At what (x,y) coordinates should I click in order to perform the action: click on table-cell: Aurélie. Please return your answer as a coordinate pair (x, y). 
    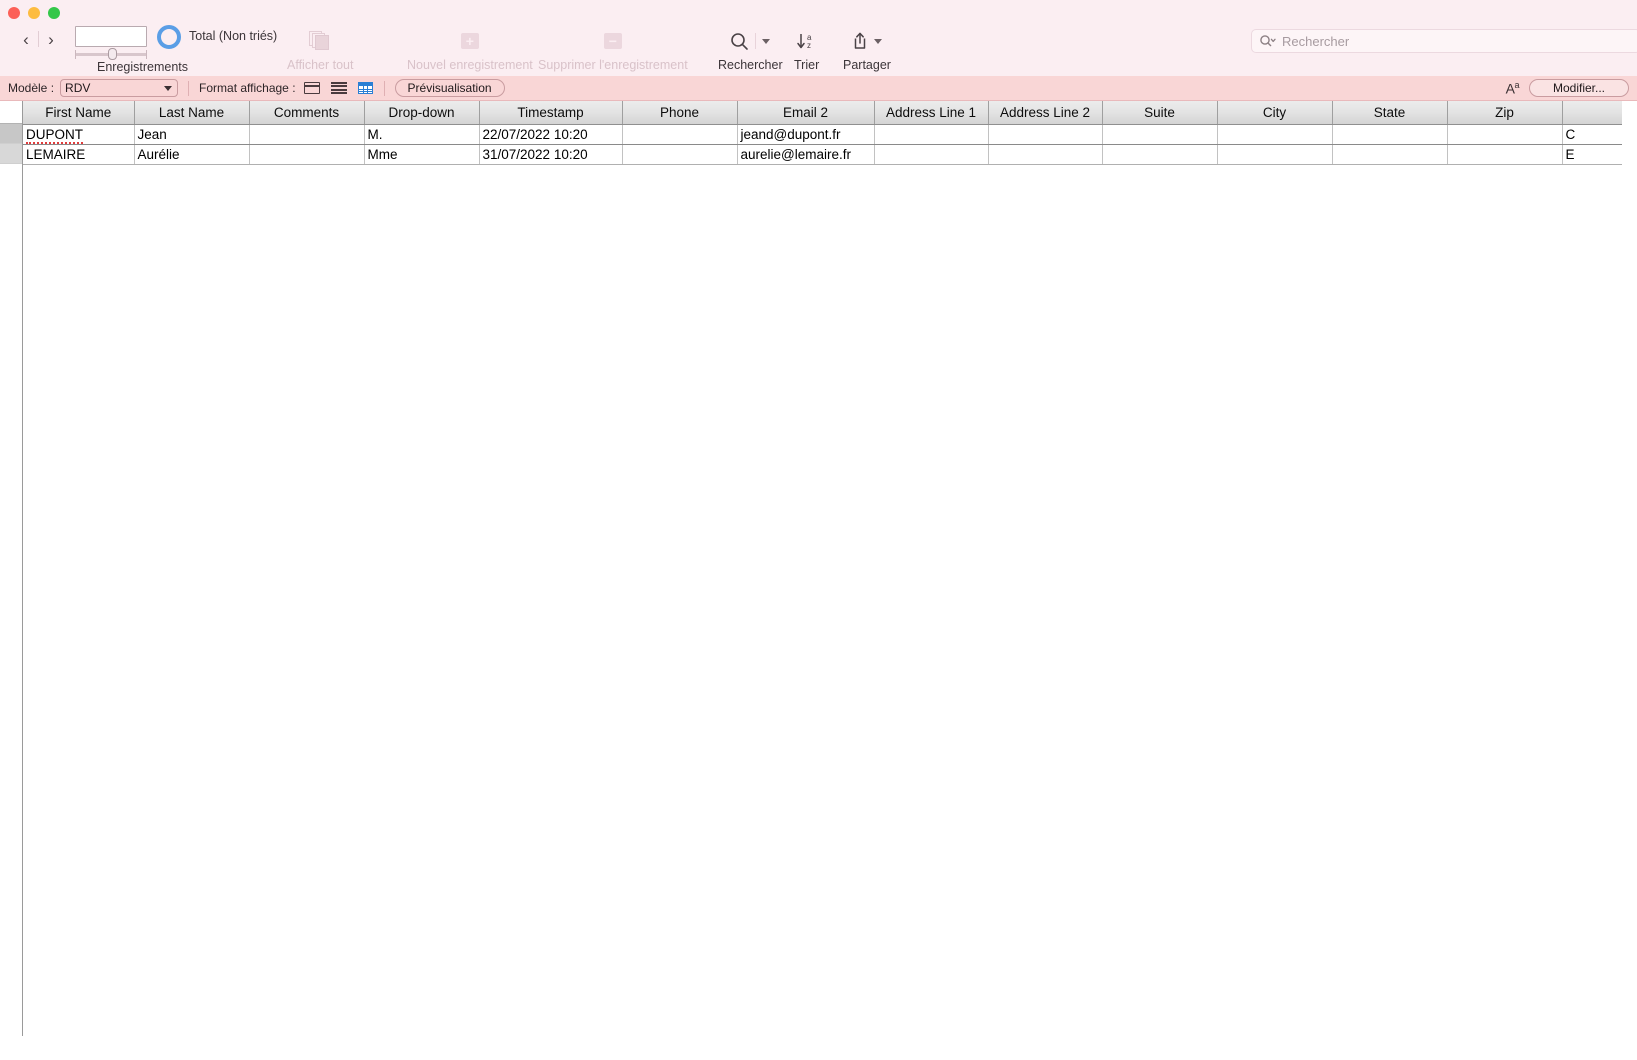
    Looking at the image, I should click on (192, 154).